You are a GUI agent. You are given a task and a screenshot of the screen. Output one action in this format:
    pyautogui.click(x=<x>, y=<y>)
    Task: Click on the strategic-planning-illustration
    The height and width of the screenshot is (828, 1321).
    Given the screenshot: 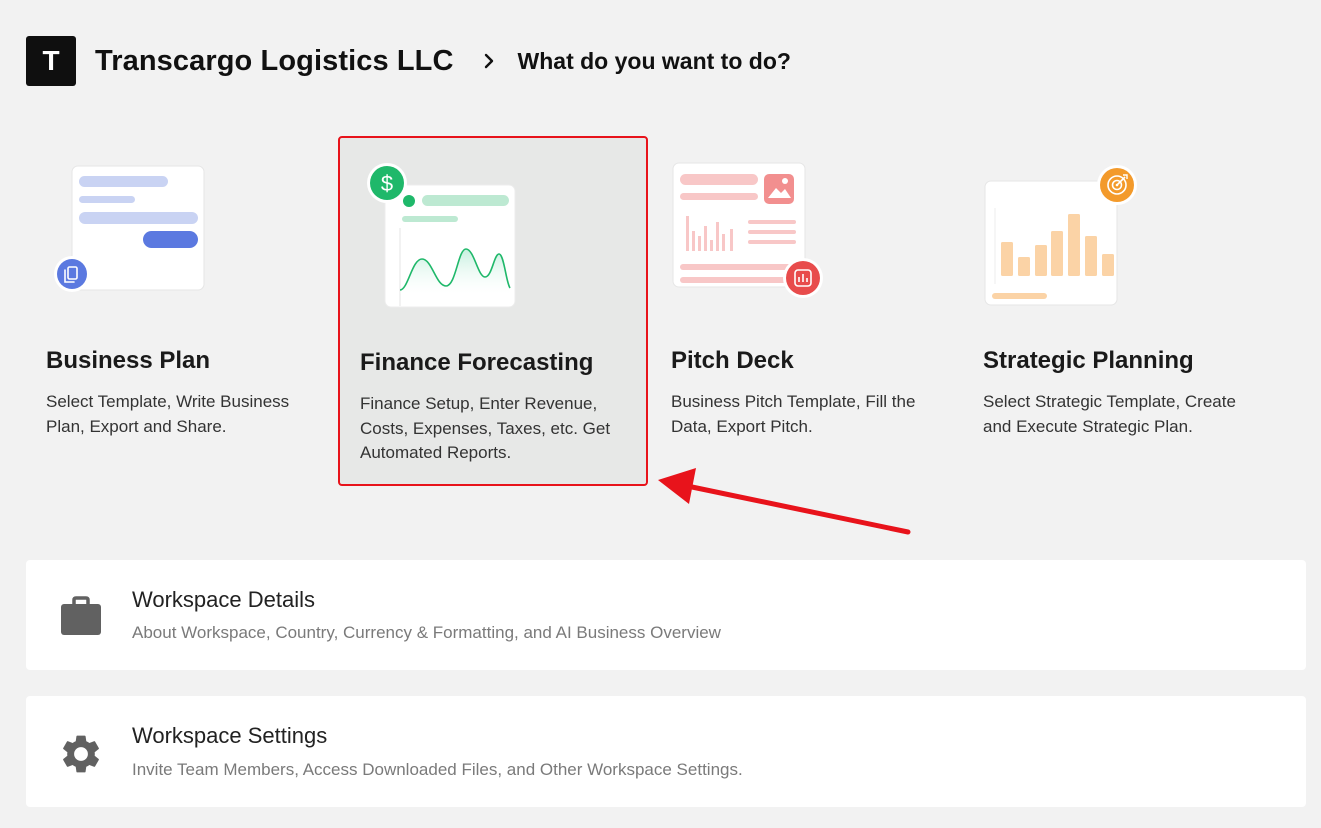 What is the action you would take?
    pyautogui.click(x=1060, y=235)
    